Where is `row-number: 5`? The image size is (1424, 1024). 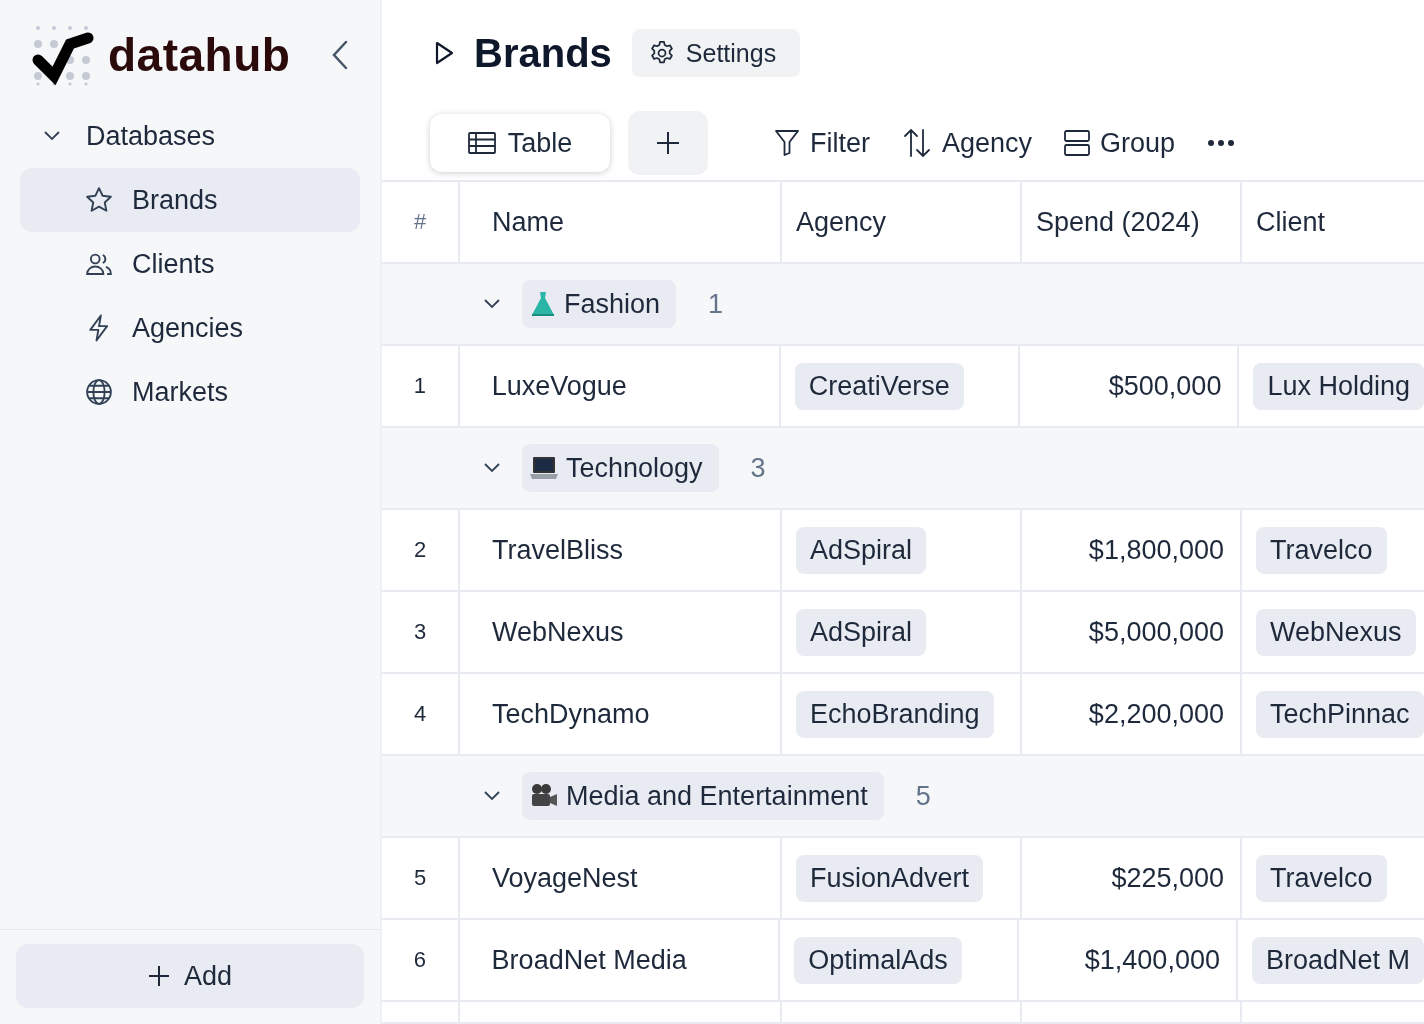
row-number: 5 is located at coordinates (420, 878).